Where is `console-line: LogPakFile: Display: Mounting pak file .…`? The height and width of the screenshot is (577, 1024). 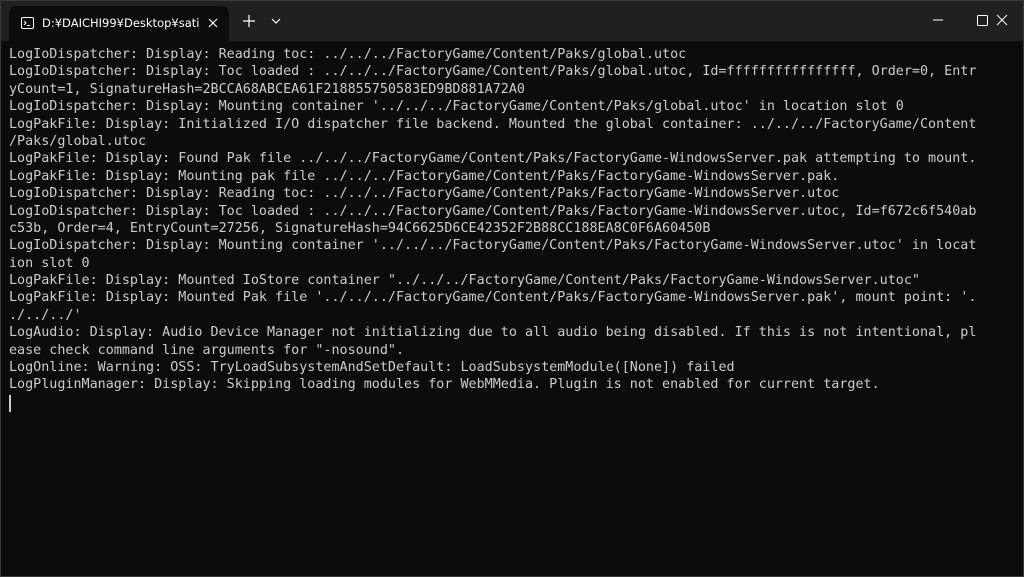 console-line: LogPakFile: Display: Mounting pak file .… is located at coordinates (424, 176).